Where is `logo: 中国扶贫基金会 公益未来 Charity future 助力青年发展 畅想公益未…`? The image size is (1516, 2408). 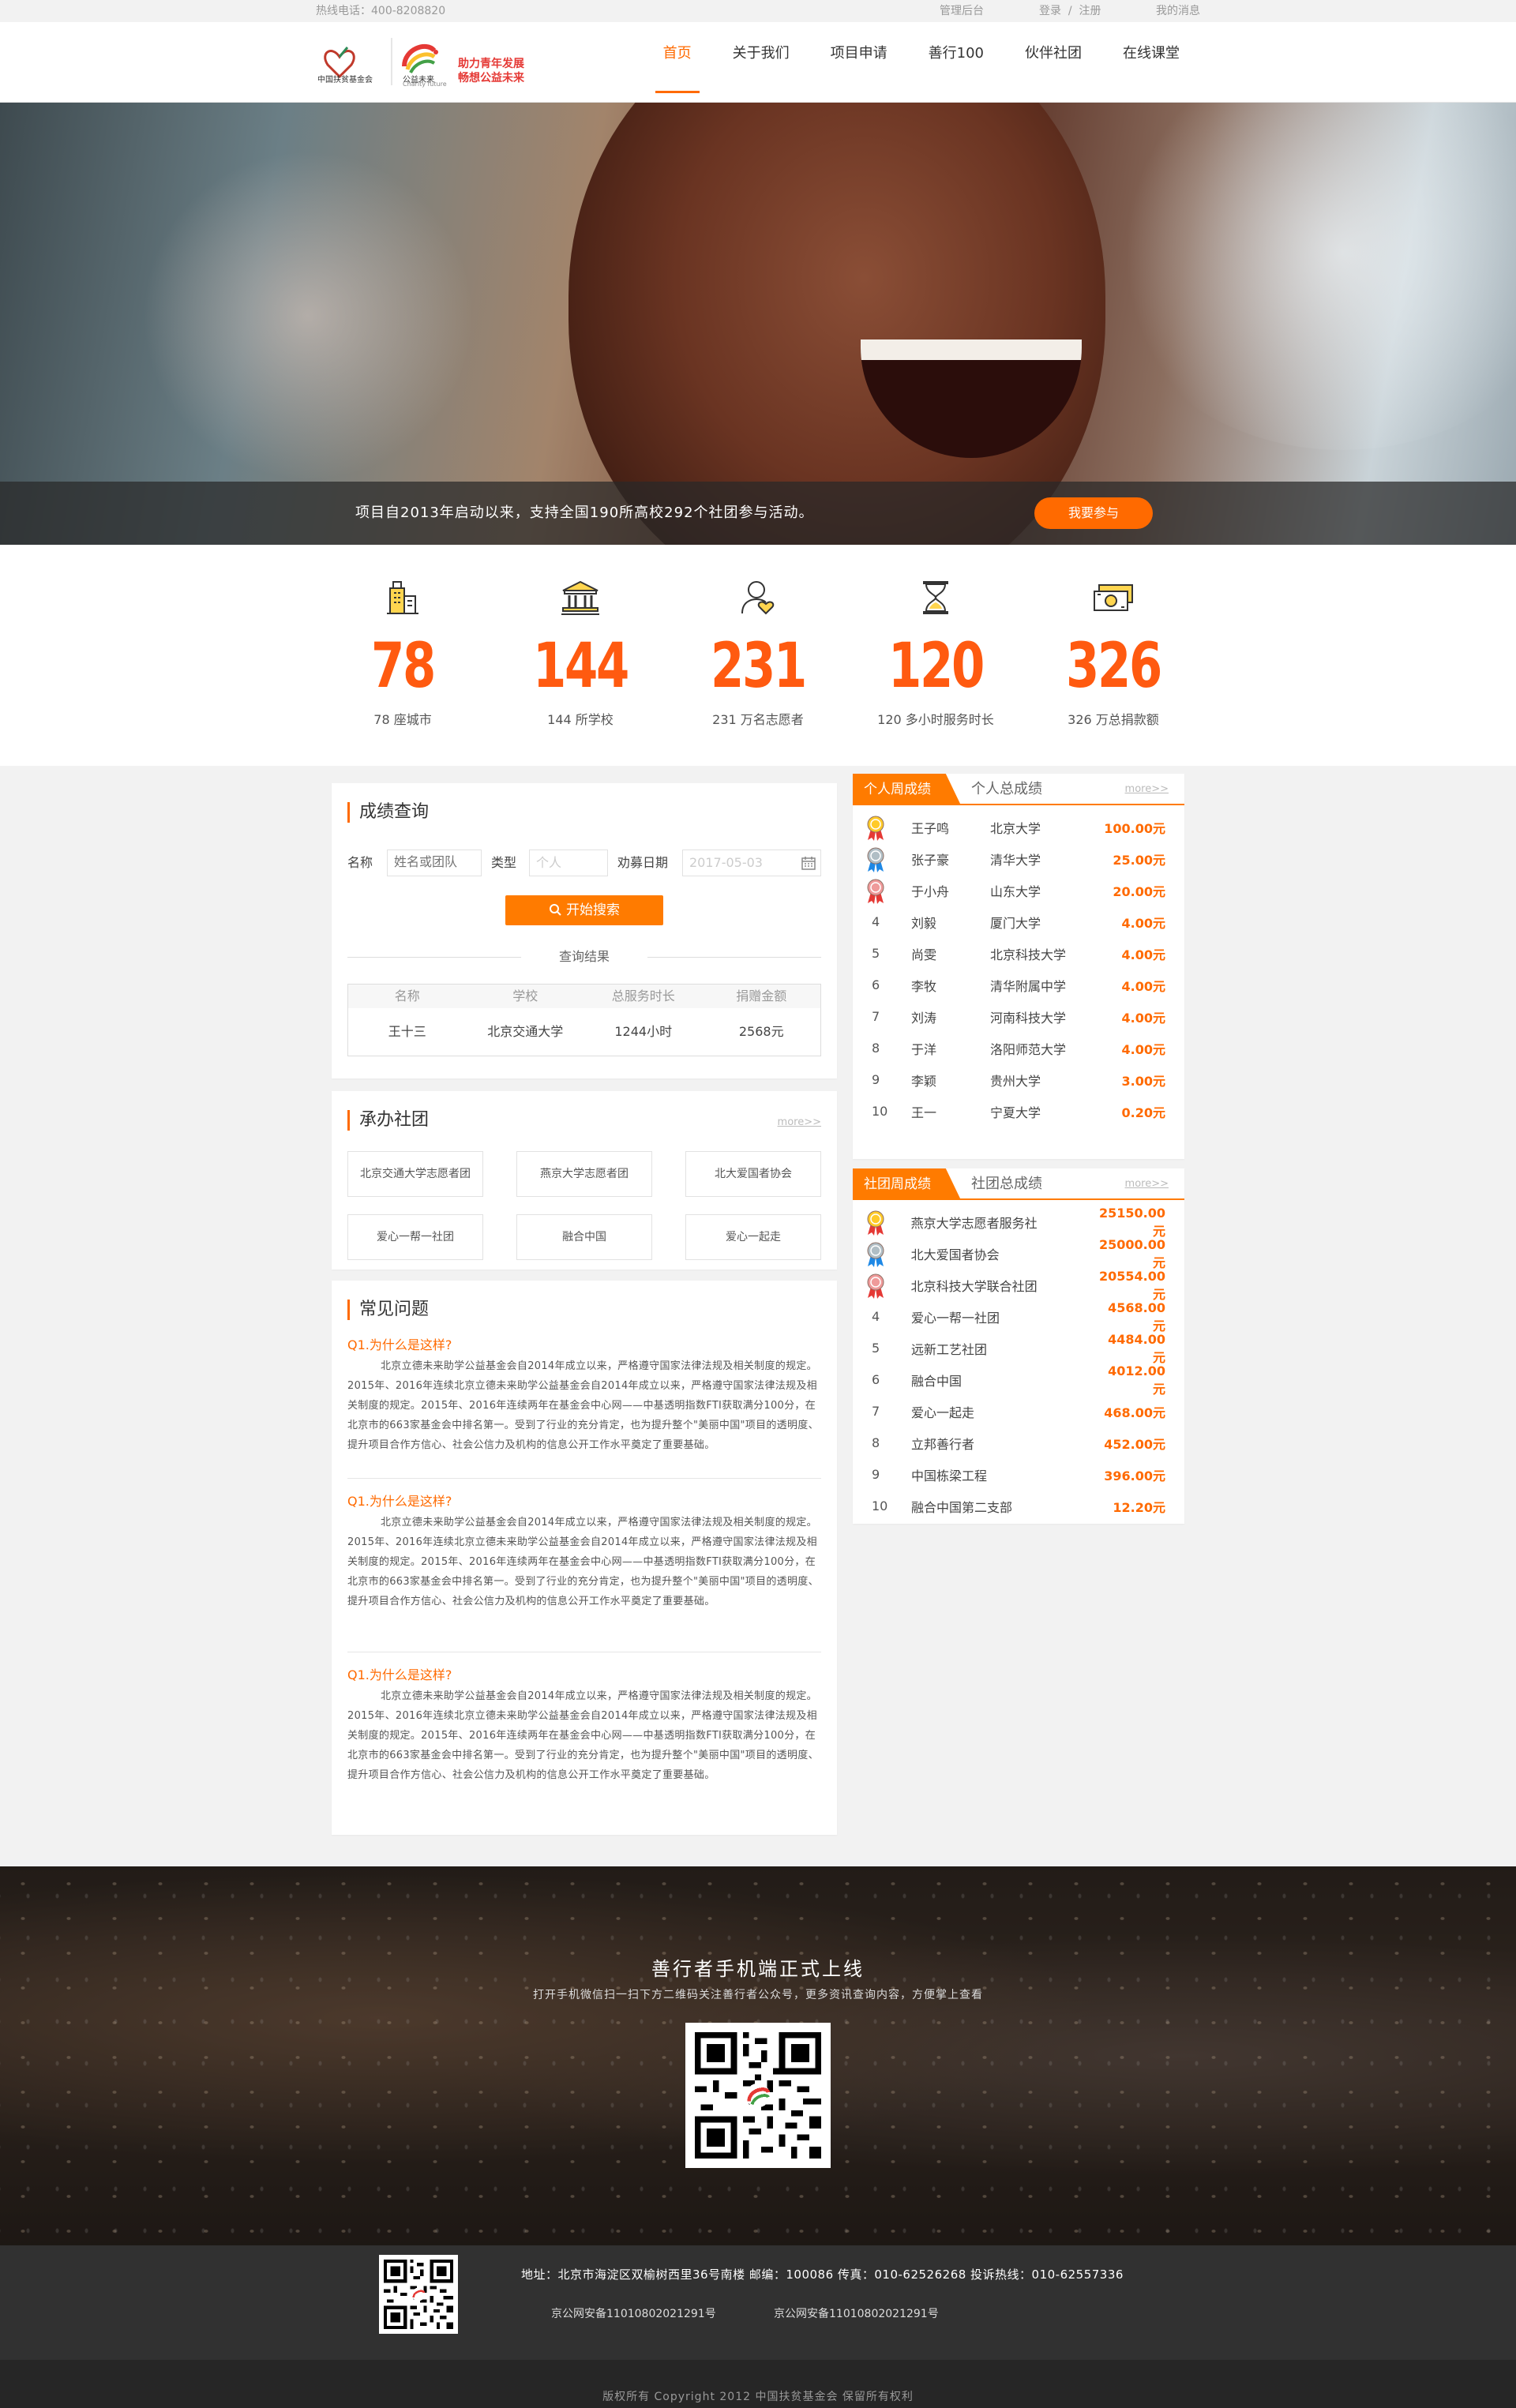 logo: 中国扶贫基金会 公益未来 Charity future 助力青年发展 畅想公益未… is located at coordinates (428, 60).